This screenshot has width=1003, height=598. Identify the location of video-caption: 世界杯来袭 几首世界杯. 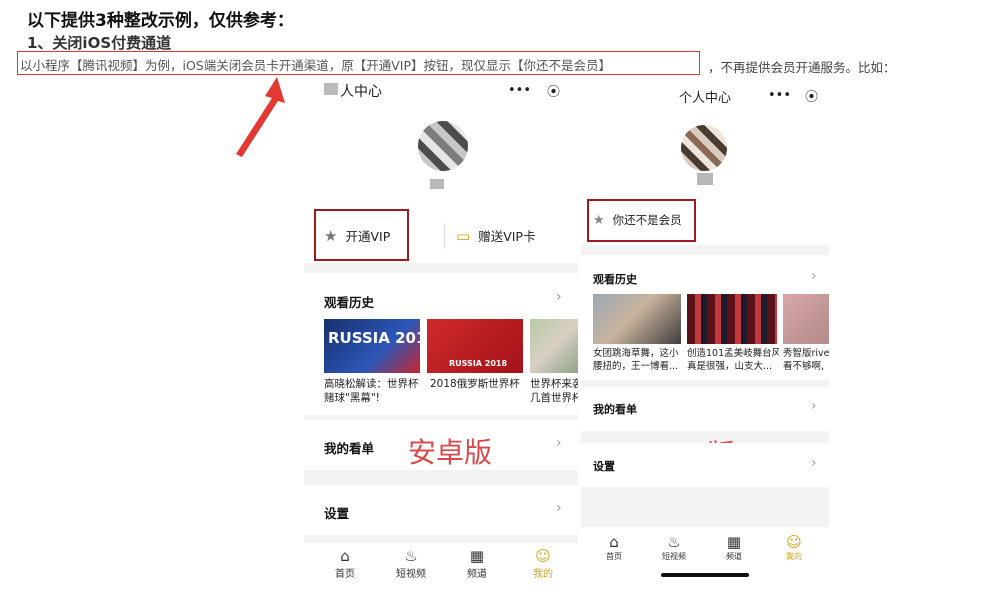
(554, 391).